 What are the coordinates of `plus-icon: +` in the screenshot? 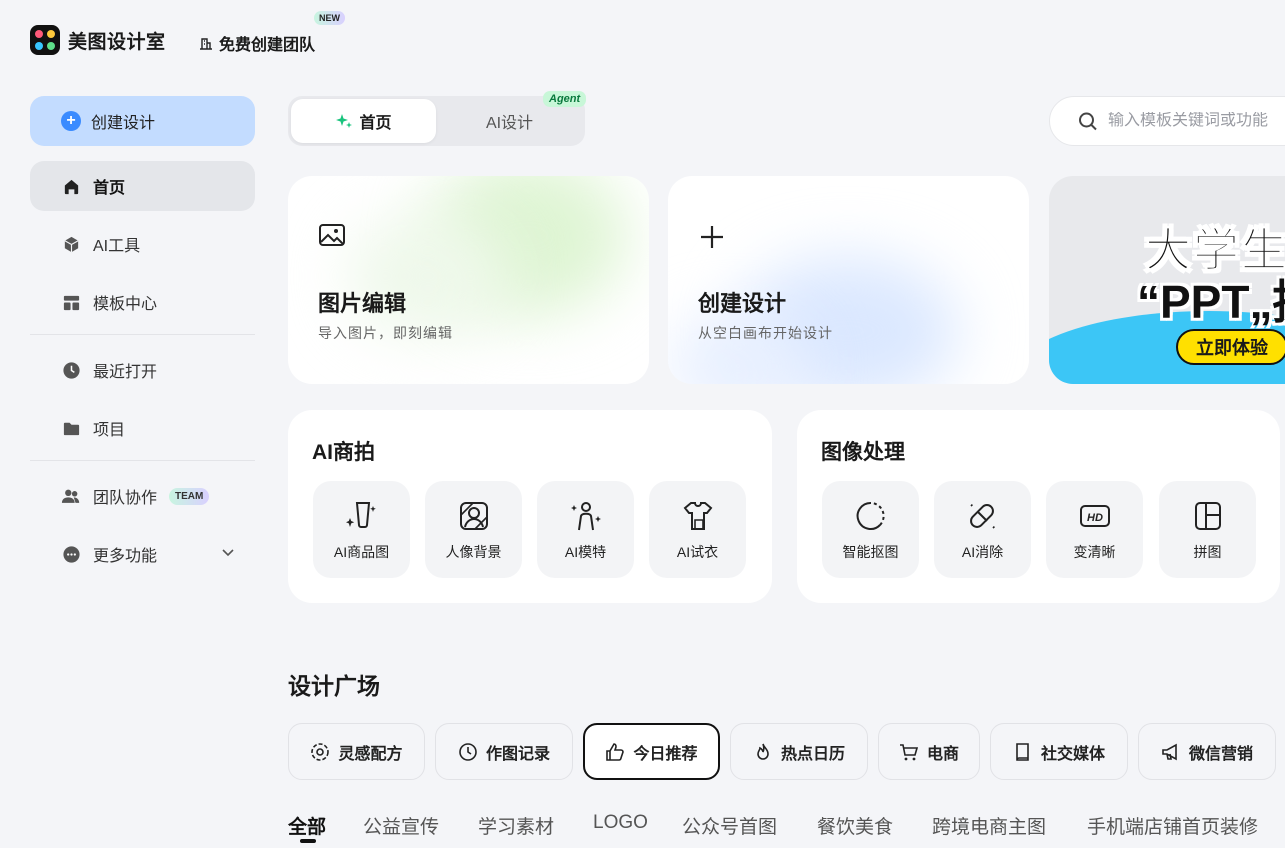 It's located at (71, 121).